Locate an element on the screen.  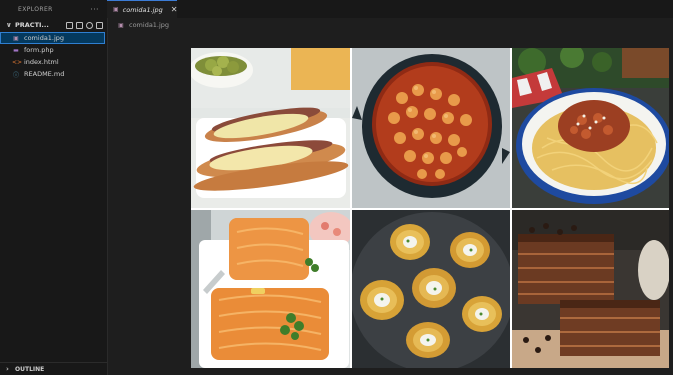
chevron-down-icon: ∨ is located at coordinates (9, 25).